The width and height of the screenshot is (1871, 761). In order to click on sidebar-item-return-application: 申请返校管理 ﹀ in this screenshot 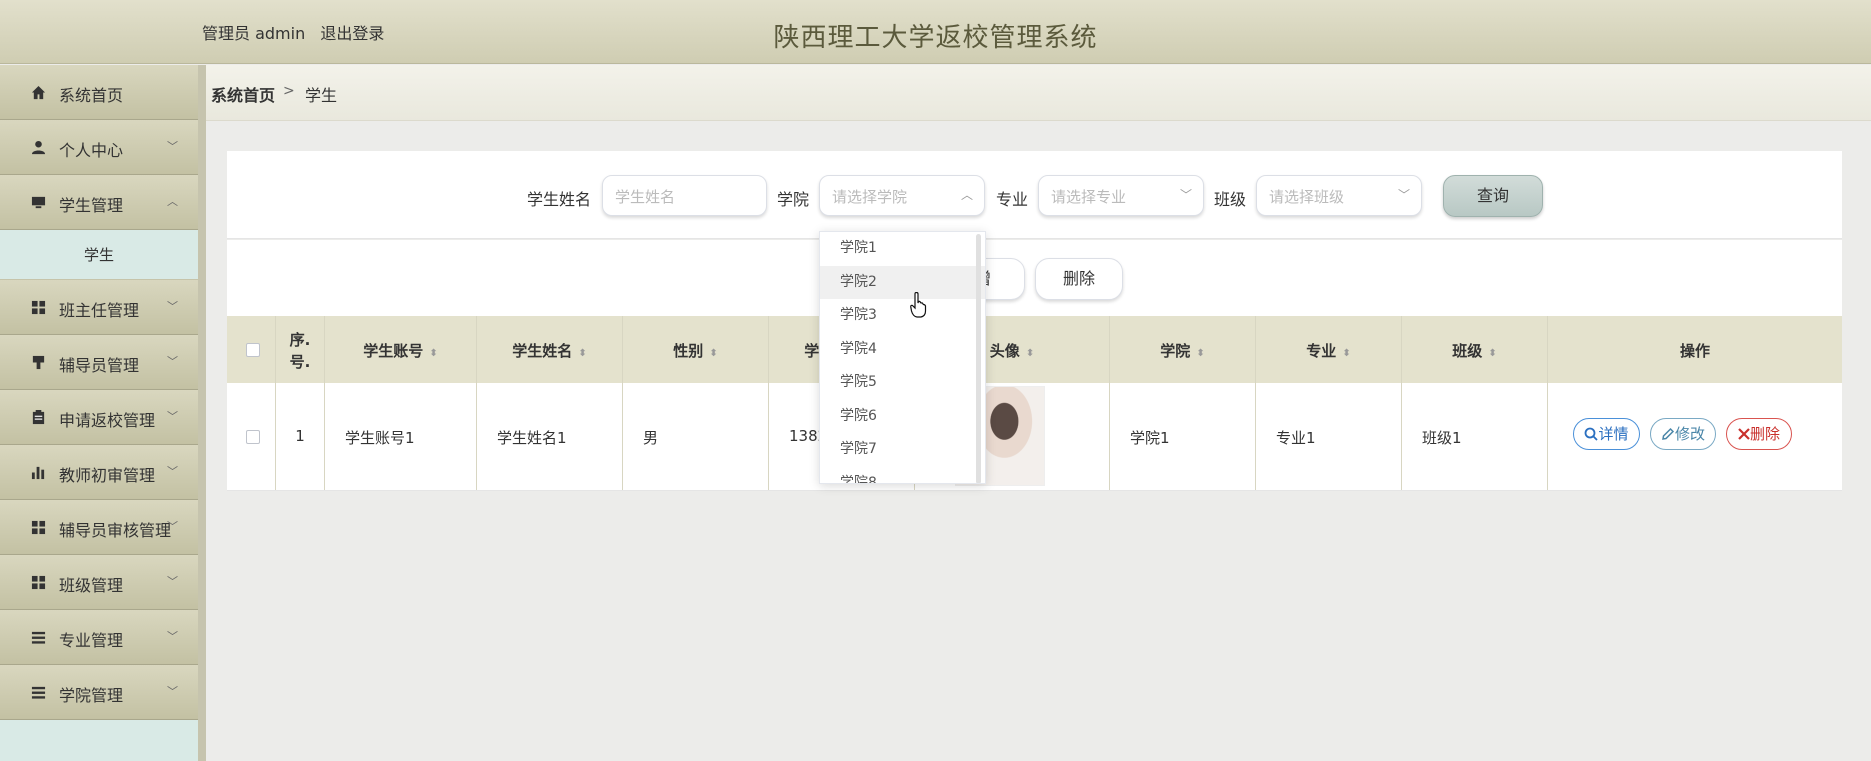, I will do `click(99, 417)`.